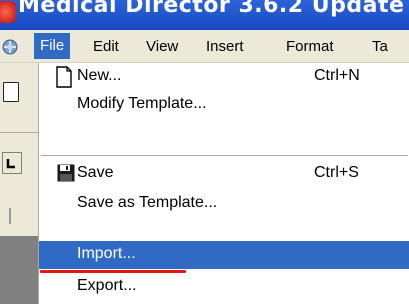 Image resolution: width=409 pixels, height=304 pixels. I want to click on new-document-icon, so click(64, 77).